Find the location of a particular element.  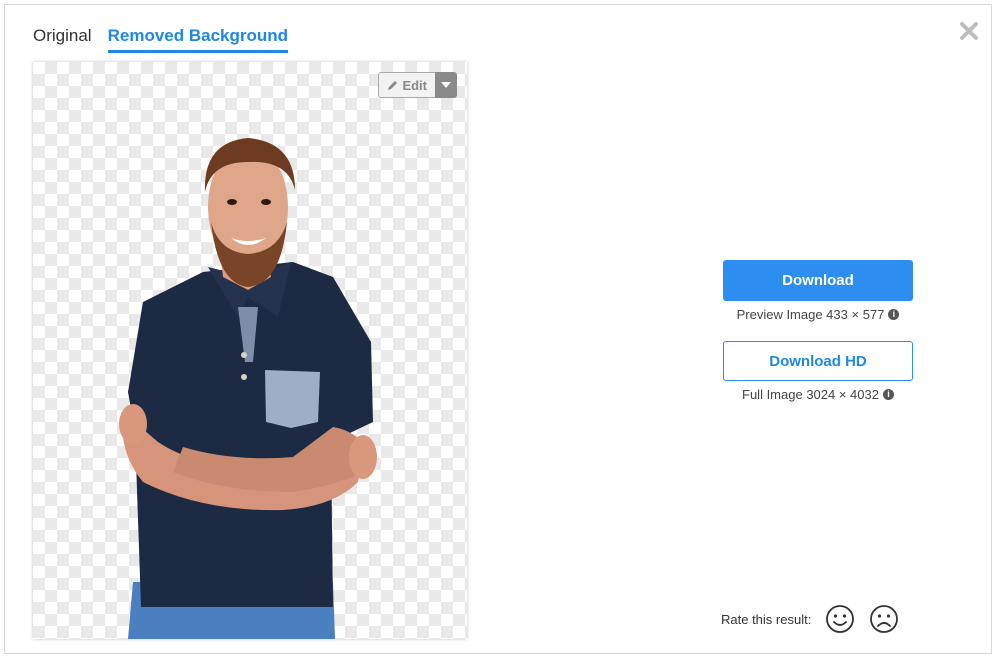

full-image-info: Full Image 3024 × 4032 i is located at coordinates (818, 394).